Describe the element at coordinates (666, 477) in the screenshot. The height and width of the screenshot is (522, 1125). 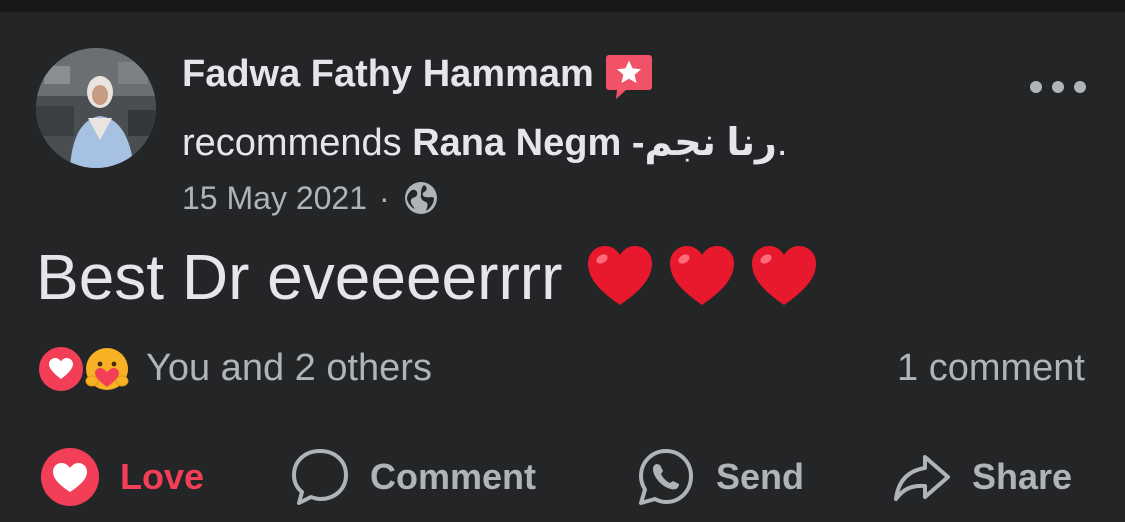
I see `whatsapp-icon` at that location.